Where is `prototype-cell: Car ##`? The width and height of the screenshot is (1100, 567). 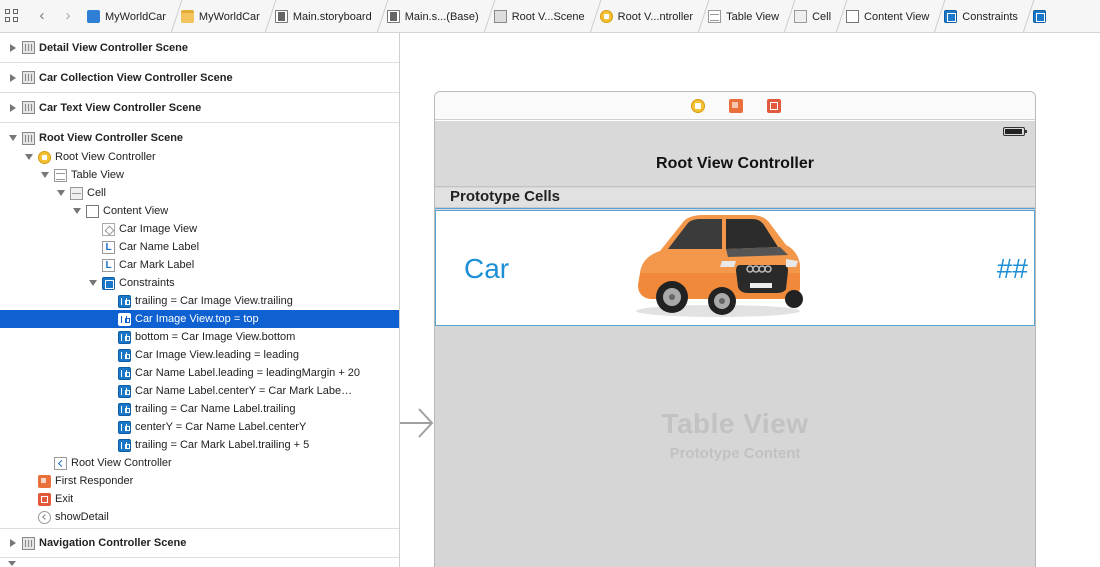
prototype-cell: Car ## is located at coordinates (735, 268).